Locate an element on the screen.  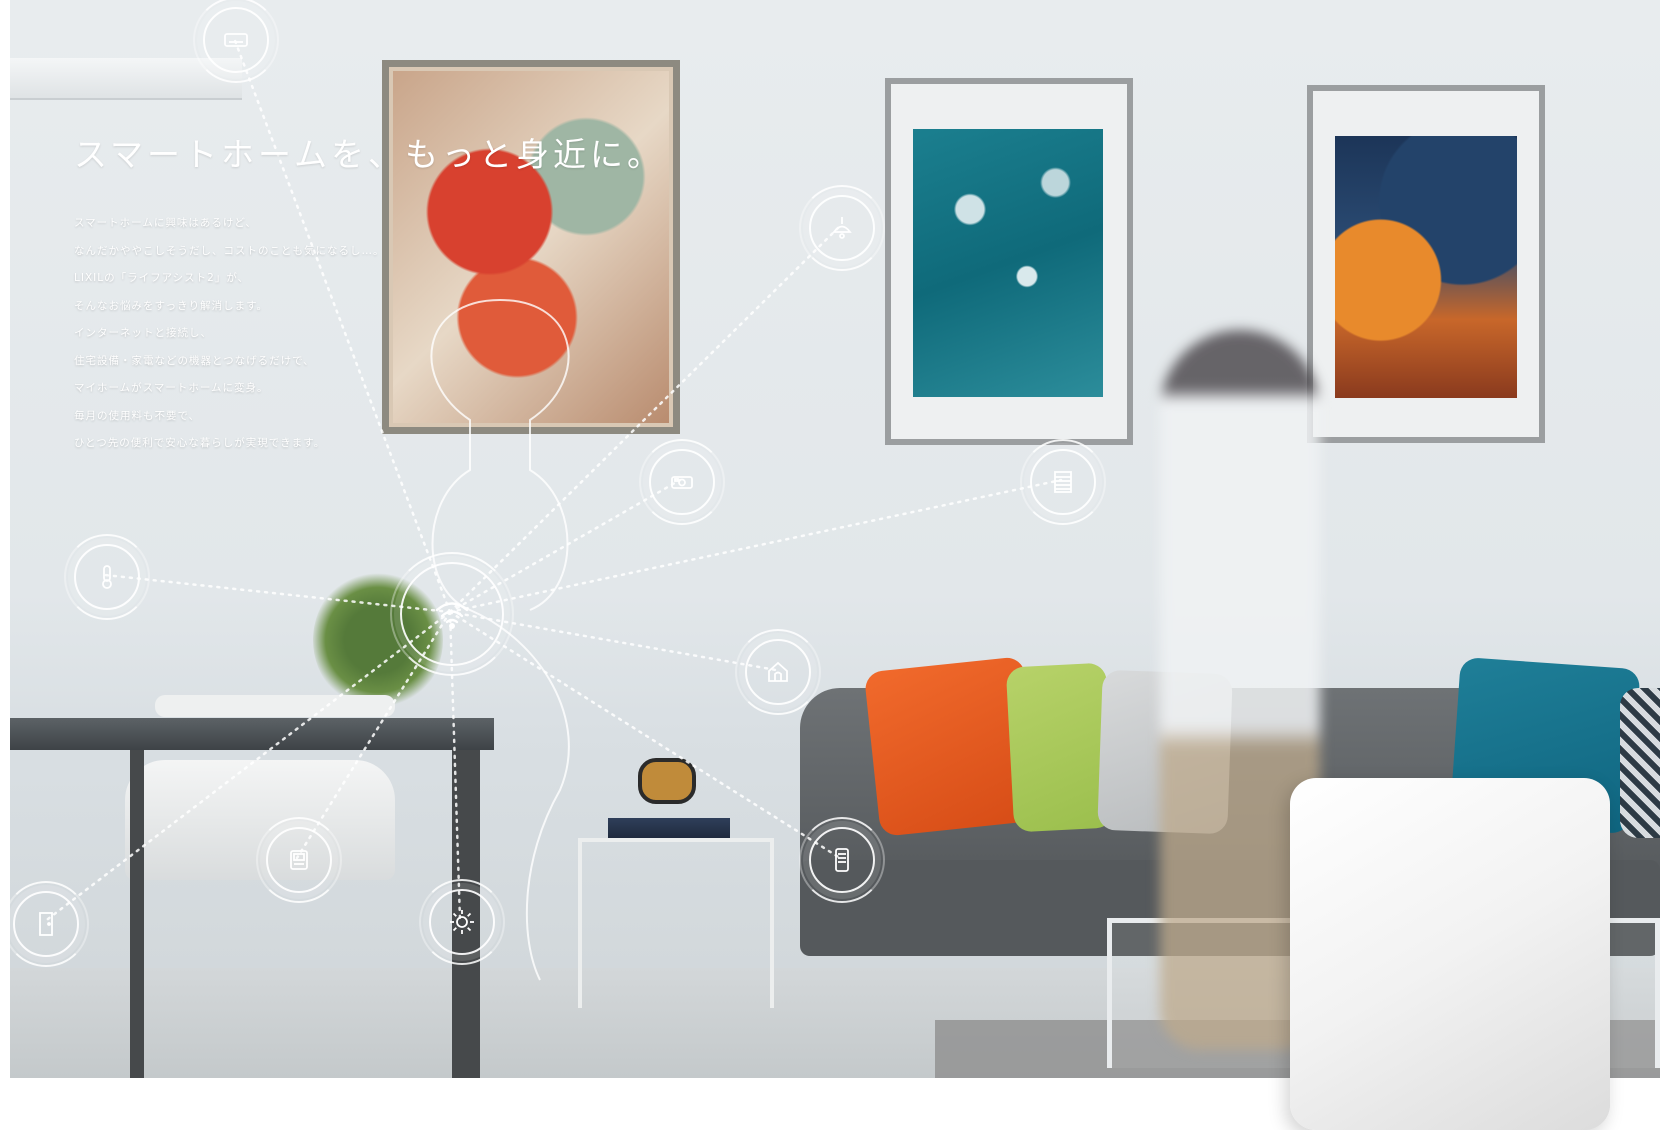
painting-almond-blossom-canvas is located at coordinates (1008, 263).